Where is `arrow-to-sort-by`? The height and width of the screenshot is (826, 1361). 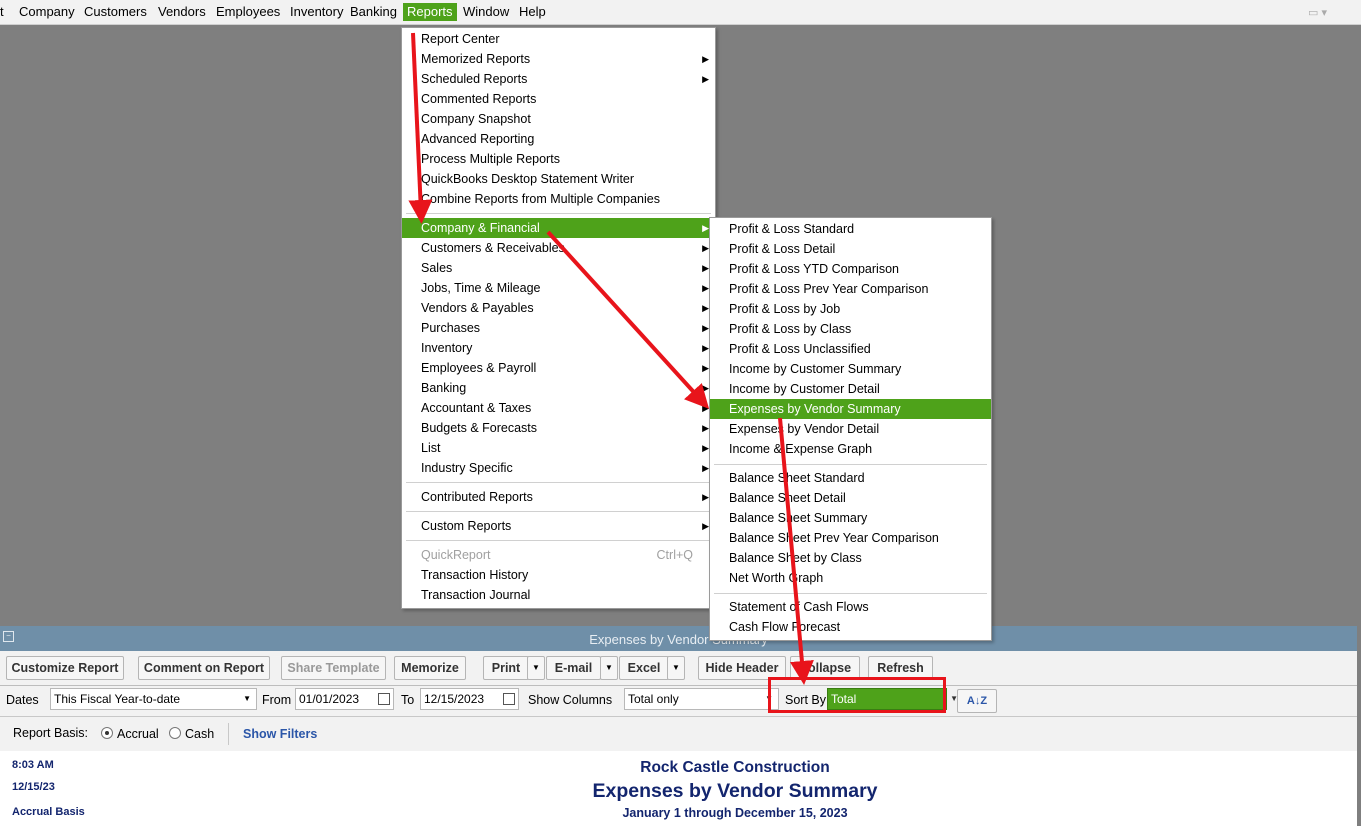
arrow-to-sort-by is located at coordinates (796, 551).